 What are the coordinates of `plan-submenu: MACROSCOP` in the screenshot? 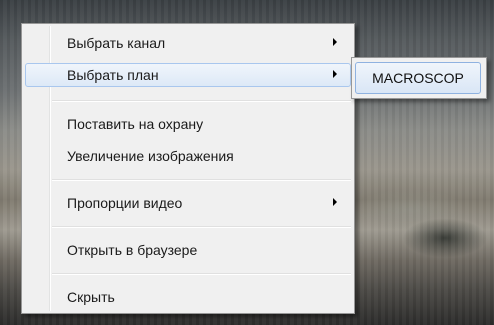 It's located at (419, 78).